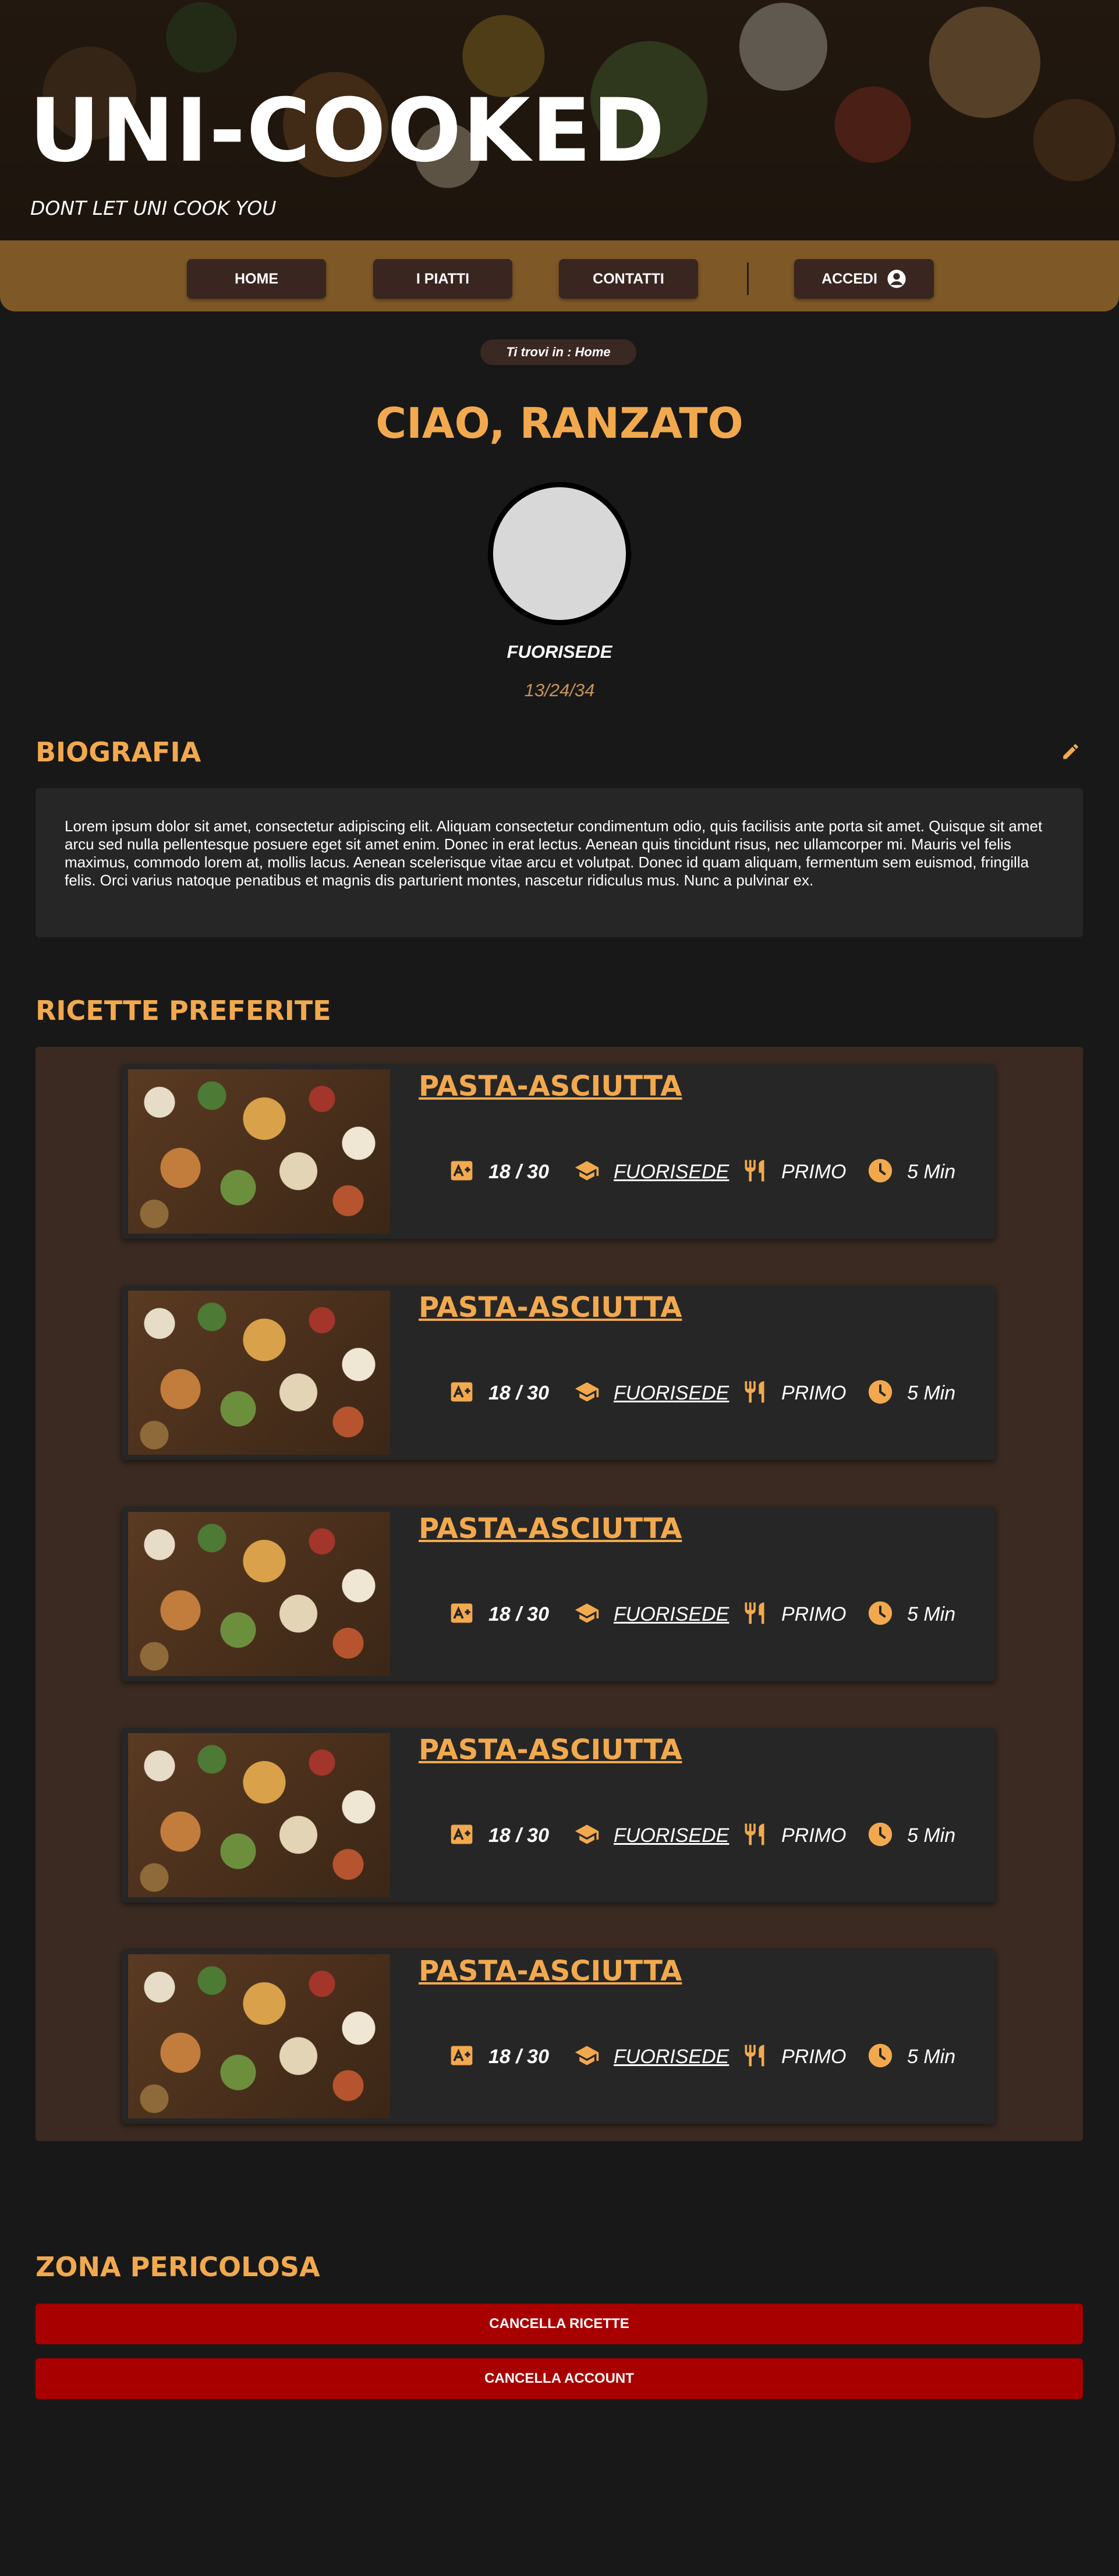 The height and width of the screenshot is (2576, 1119). I want to click on login-button: ACCEDI, so click(864, 279).